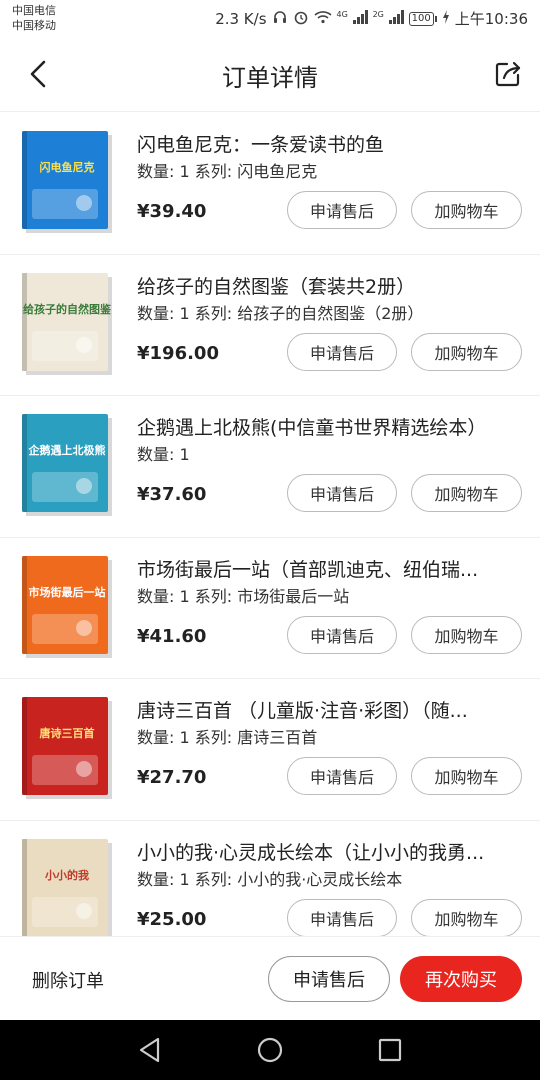 The width and height of the screenshot is (540, 1080). Describe the element at coordinates (67, 733) in the screenshot. I see `svg-text: 唐诗三百首` at that location.